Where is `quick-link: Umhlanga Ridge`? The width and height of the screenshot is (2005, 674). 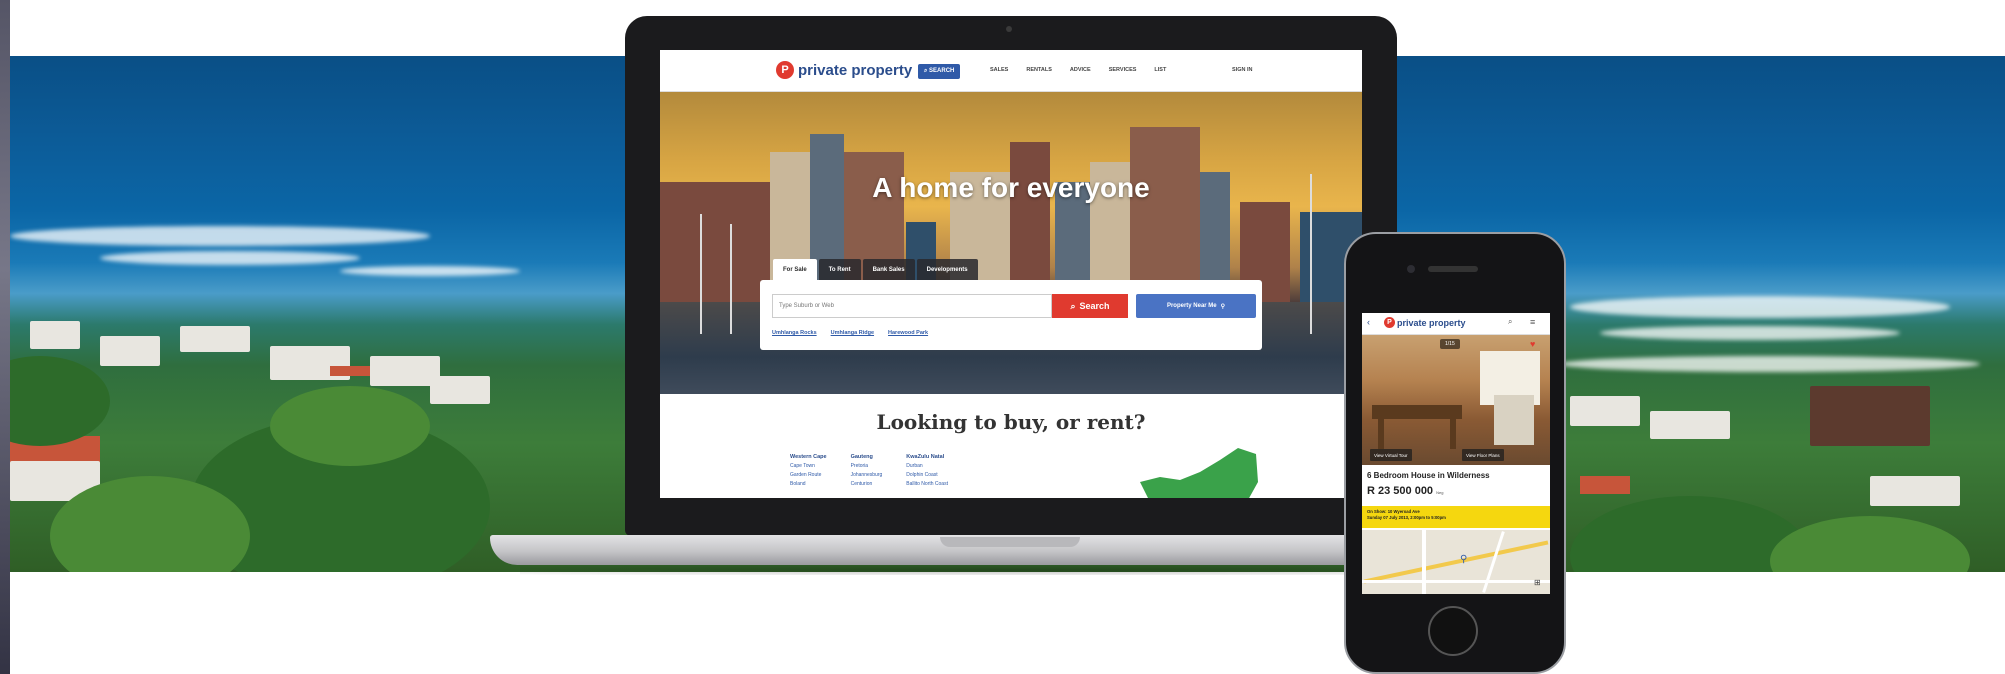
quick-link: Umhlanga Ridge is located at coordinates (852, 333).